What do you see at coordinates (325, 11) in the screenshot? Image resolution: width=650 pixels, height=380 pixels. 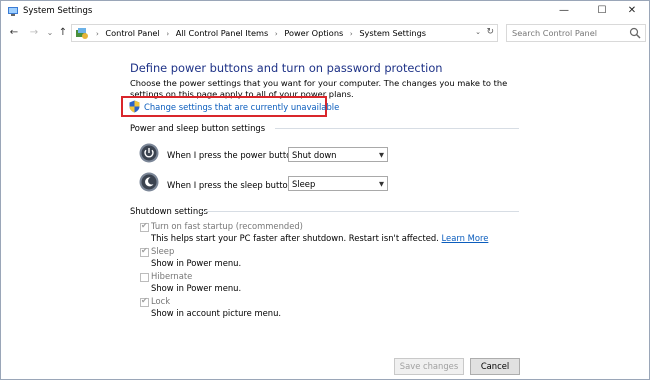 I see `title-bar: System Settings — ☐ ✕` at bounding box center [325, 11].